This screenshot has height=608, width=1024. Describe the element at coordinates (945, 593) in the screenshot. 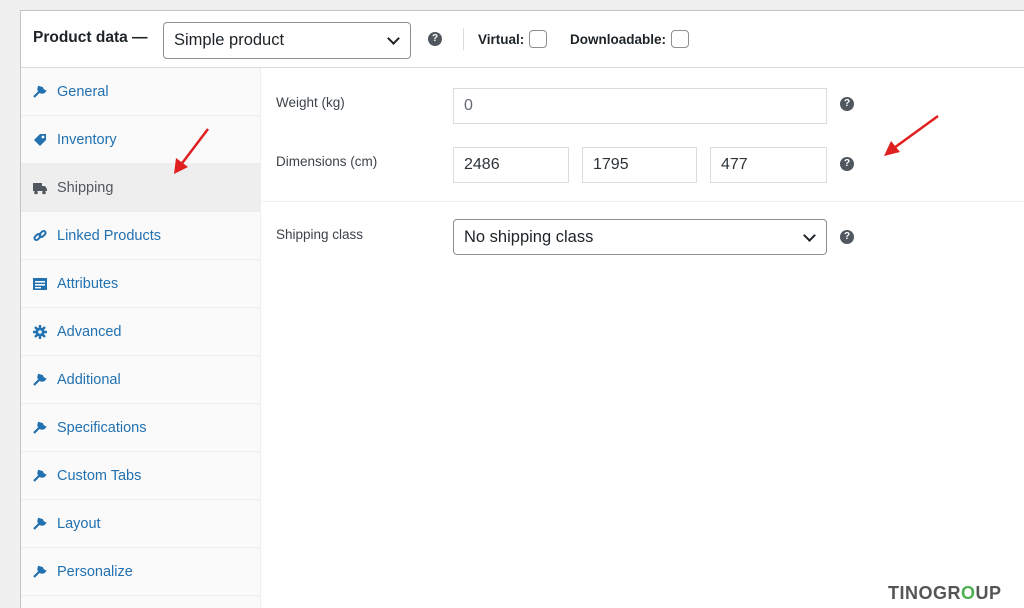

I see `watermark-logo: TINOGROUP` at that location.